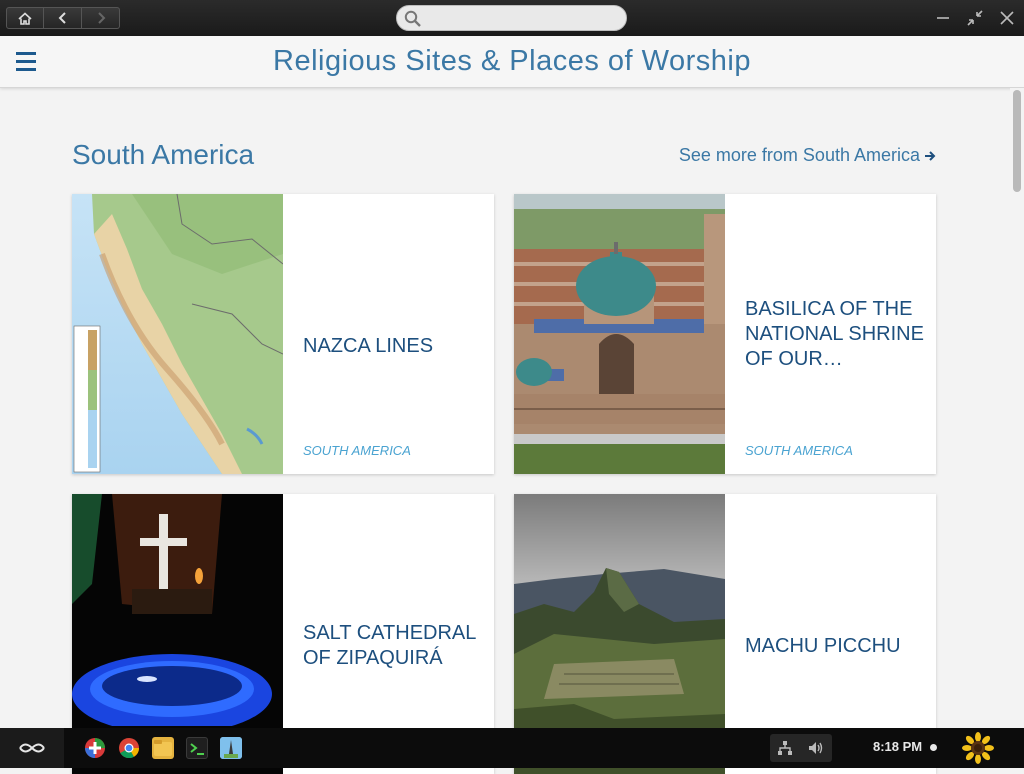  Describe the element at coordinates (823, 646) in the screenshot. I see `card-title: MACHU PICCHU` at that location.